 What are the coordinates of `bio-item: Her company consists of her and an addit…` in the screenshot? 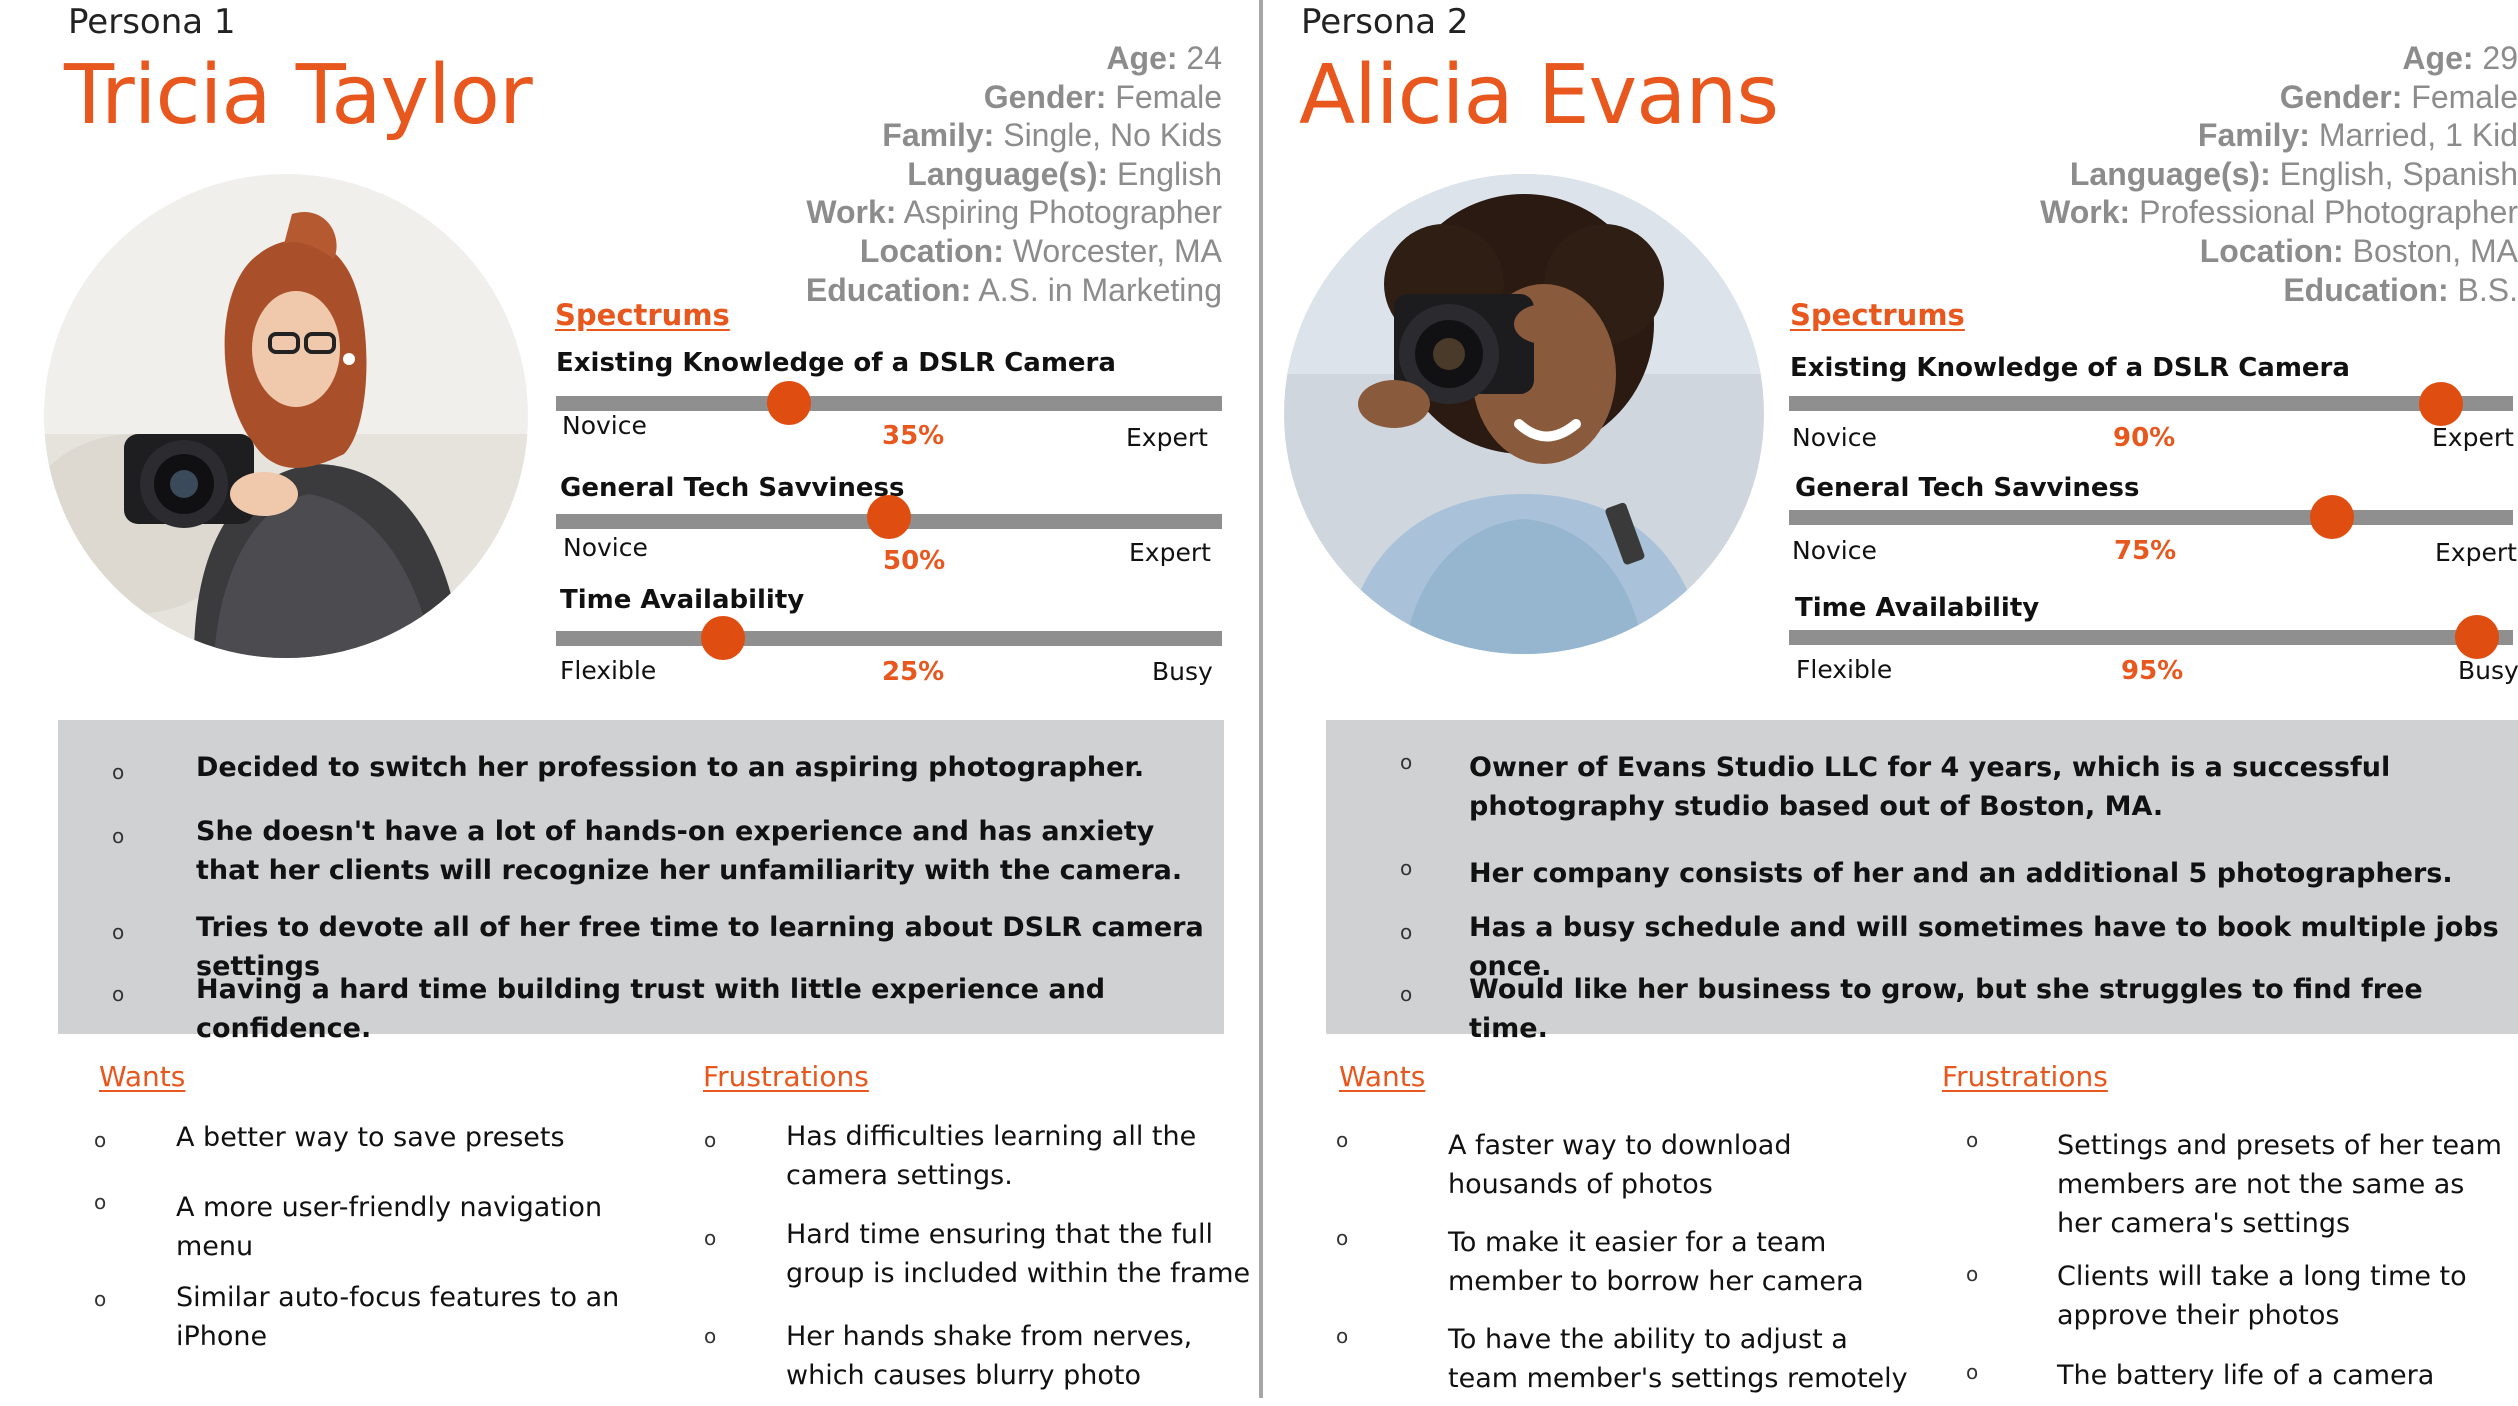 It's located at (1961, 873).